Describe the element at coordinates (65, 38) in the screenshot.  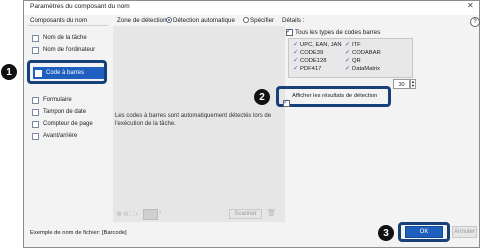
I see `sidebar-item-label: Nom de la tâche` at that location.